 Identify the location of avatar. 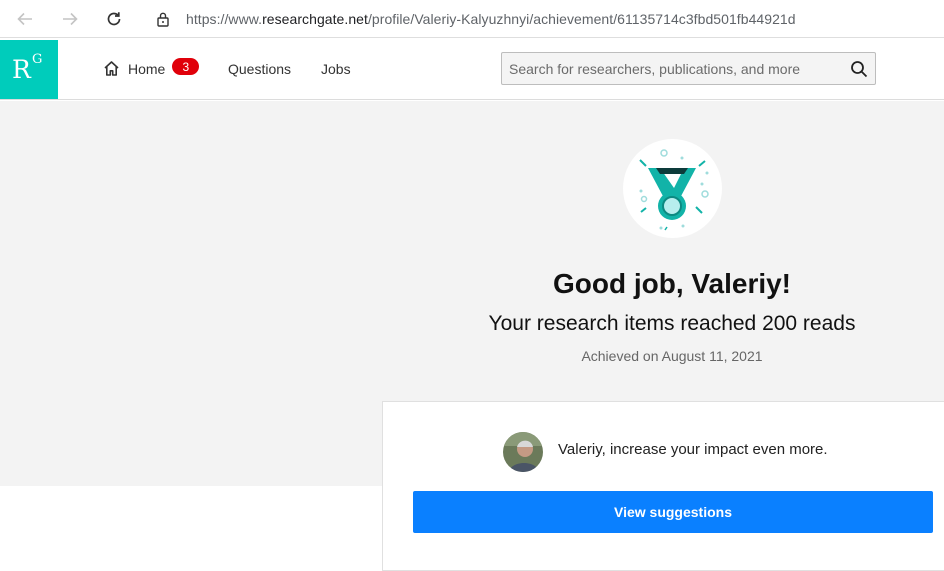
(523, 452).